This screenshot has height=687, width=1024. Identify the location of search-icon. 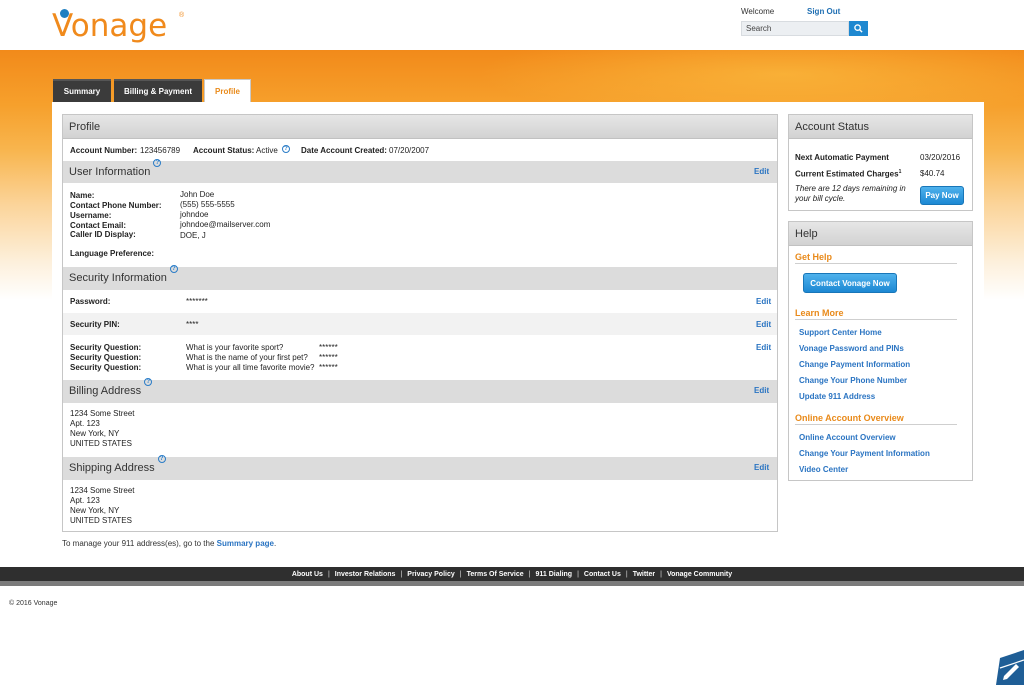
(858, 28).